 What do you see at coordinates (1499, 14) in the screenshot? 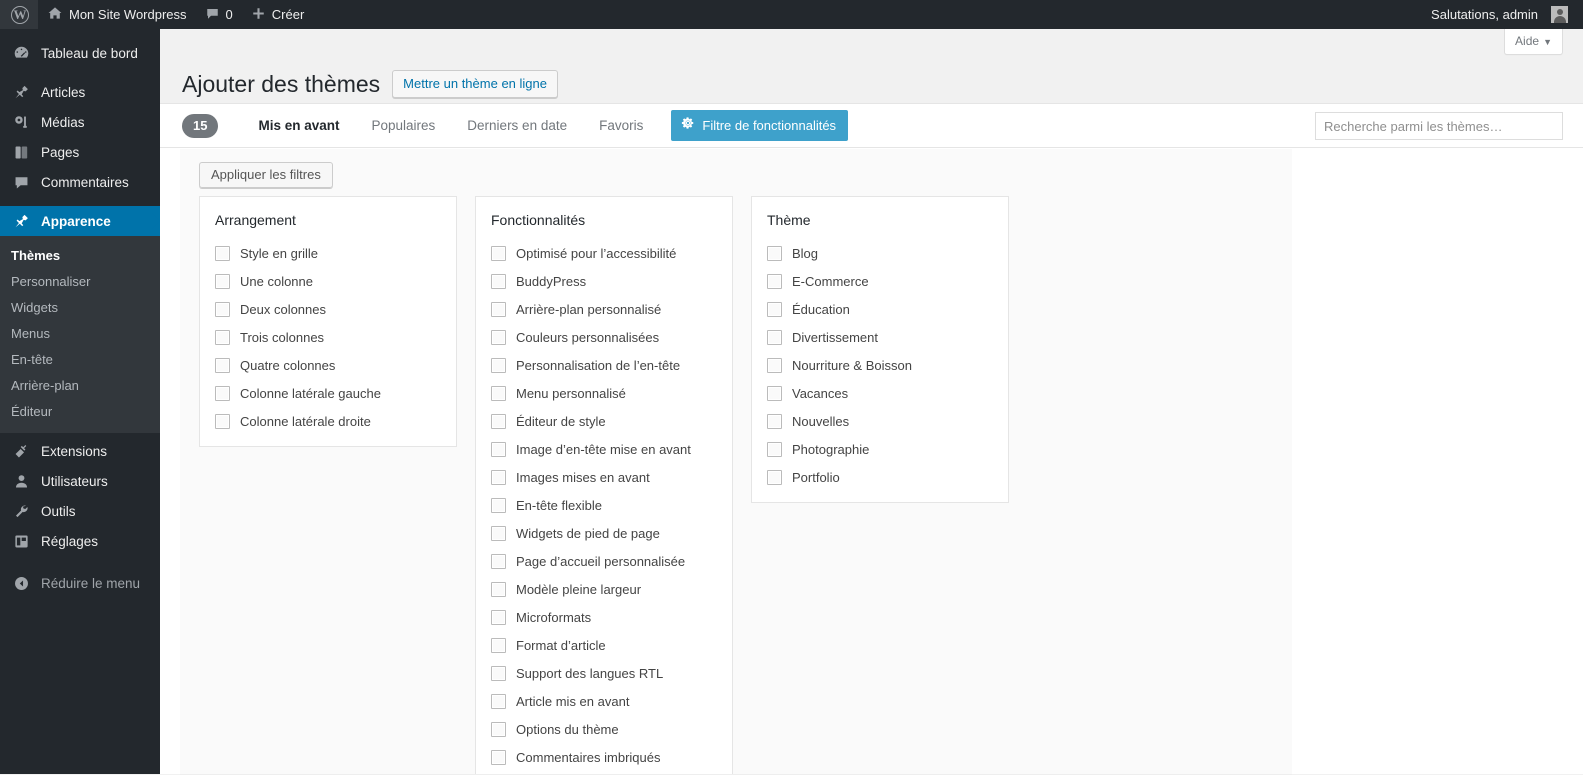
I see `my-account-menu: Salutations, admin` at bounding box center [1499, 14].